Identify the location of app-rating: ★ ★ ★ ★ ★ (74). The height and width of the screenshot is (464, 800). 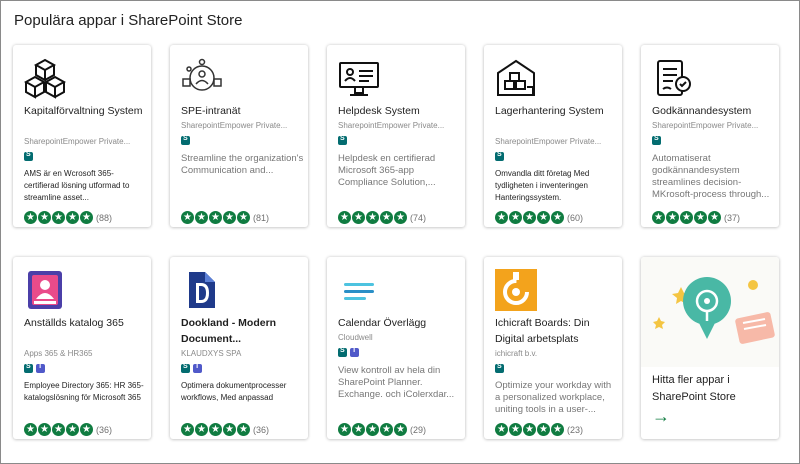
(382, 217).